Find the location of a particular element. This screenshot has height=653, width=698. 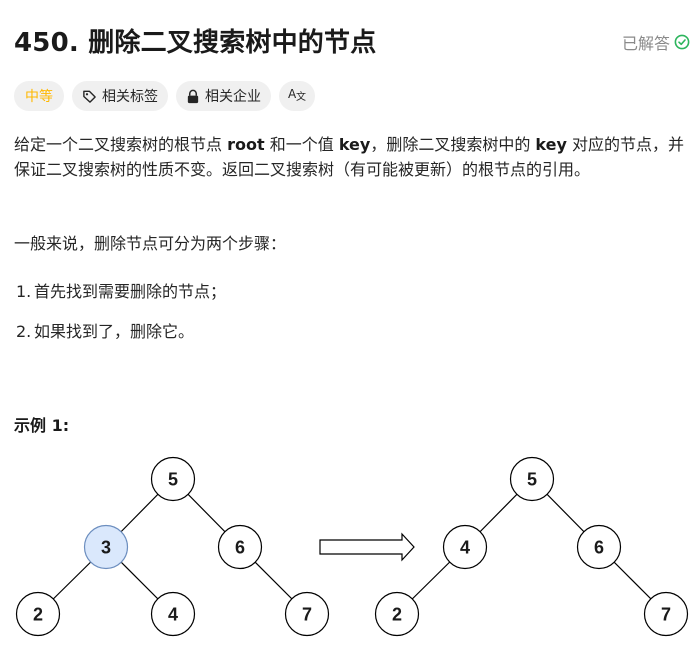

problem-header: 450. 删除二叉搜索树中的节点 已解答 is located at coordinates (352, 42).